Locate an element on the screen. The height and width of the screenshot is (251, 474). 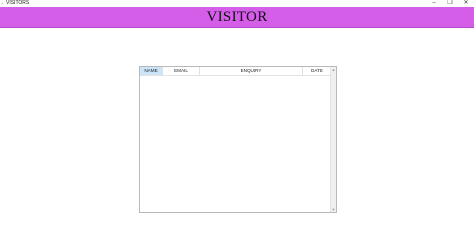
column-header-email: EMAIL is located at coordinates (181, 71).